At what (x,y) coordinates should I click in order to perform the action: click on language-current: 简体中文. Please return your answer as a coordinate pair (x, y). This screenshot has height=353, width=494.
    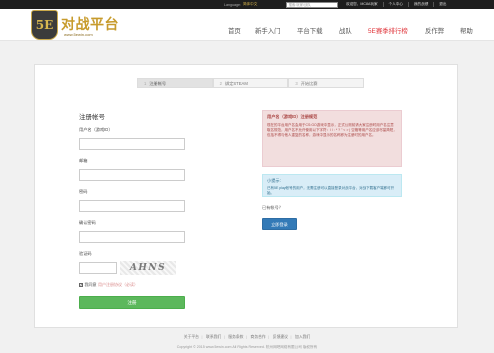
    Looking at the image, I should click on (250, 4).